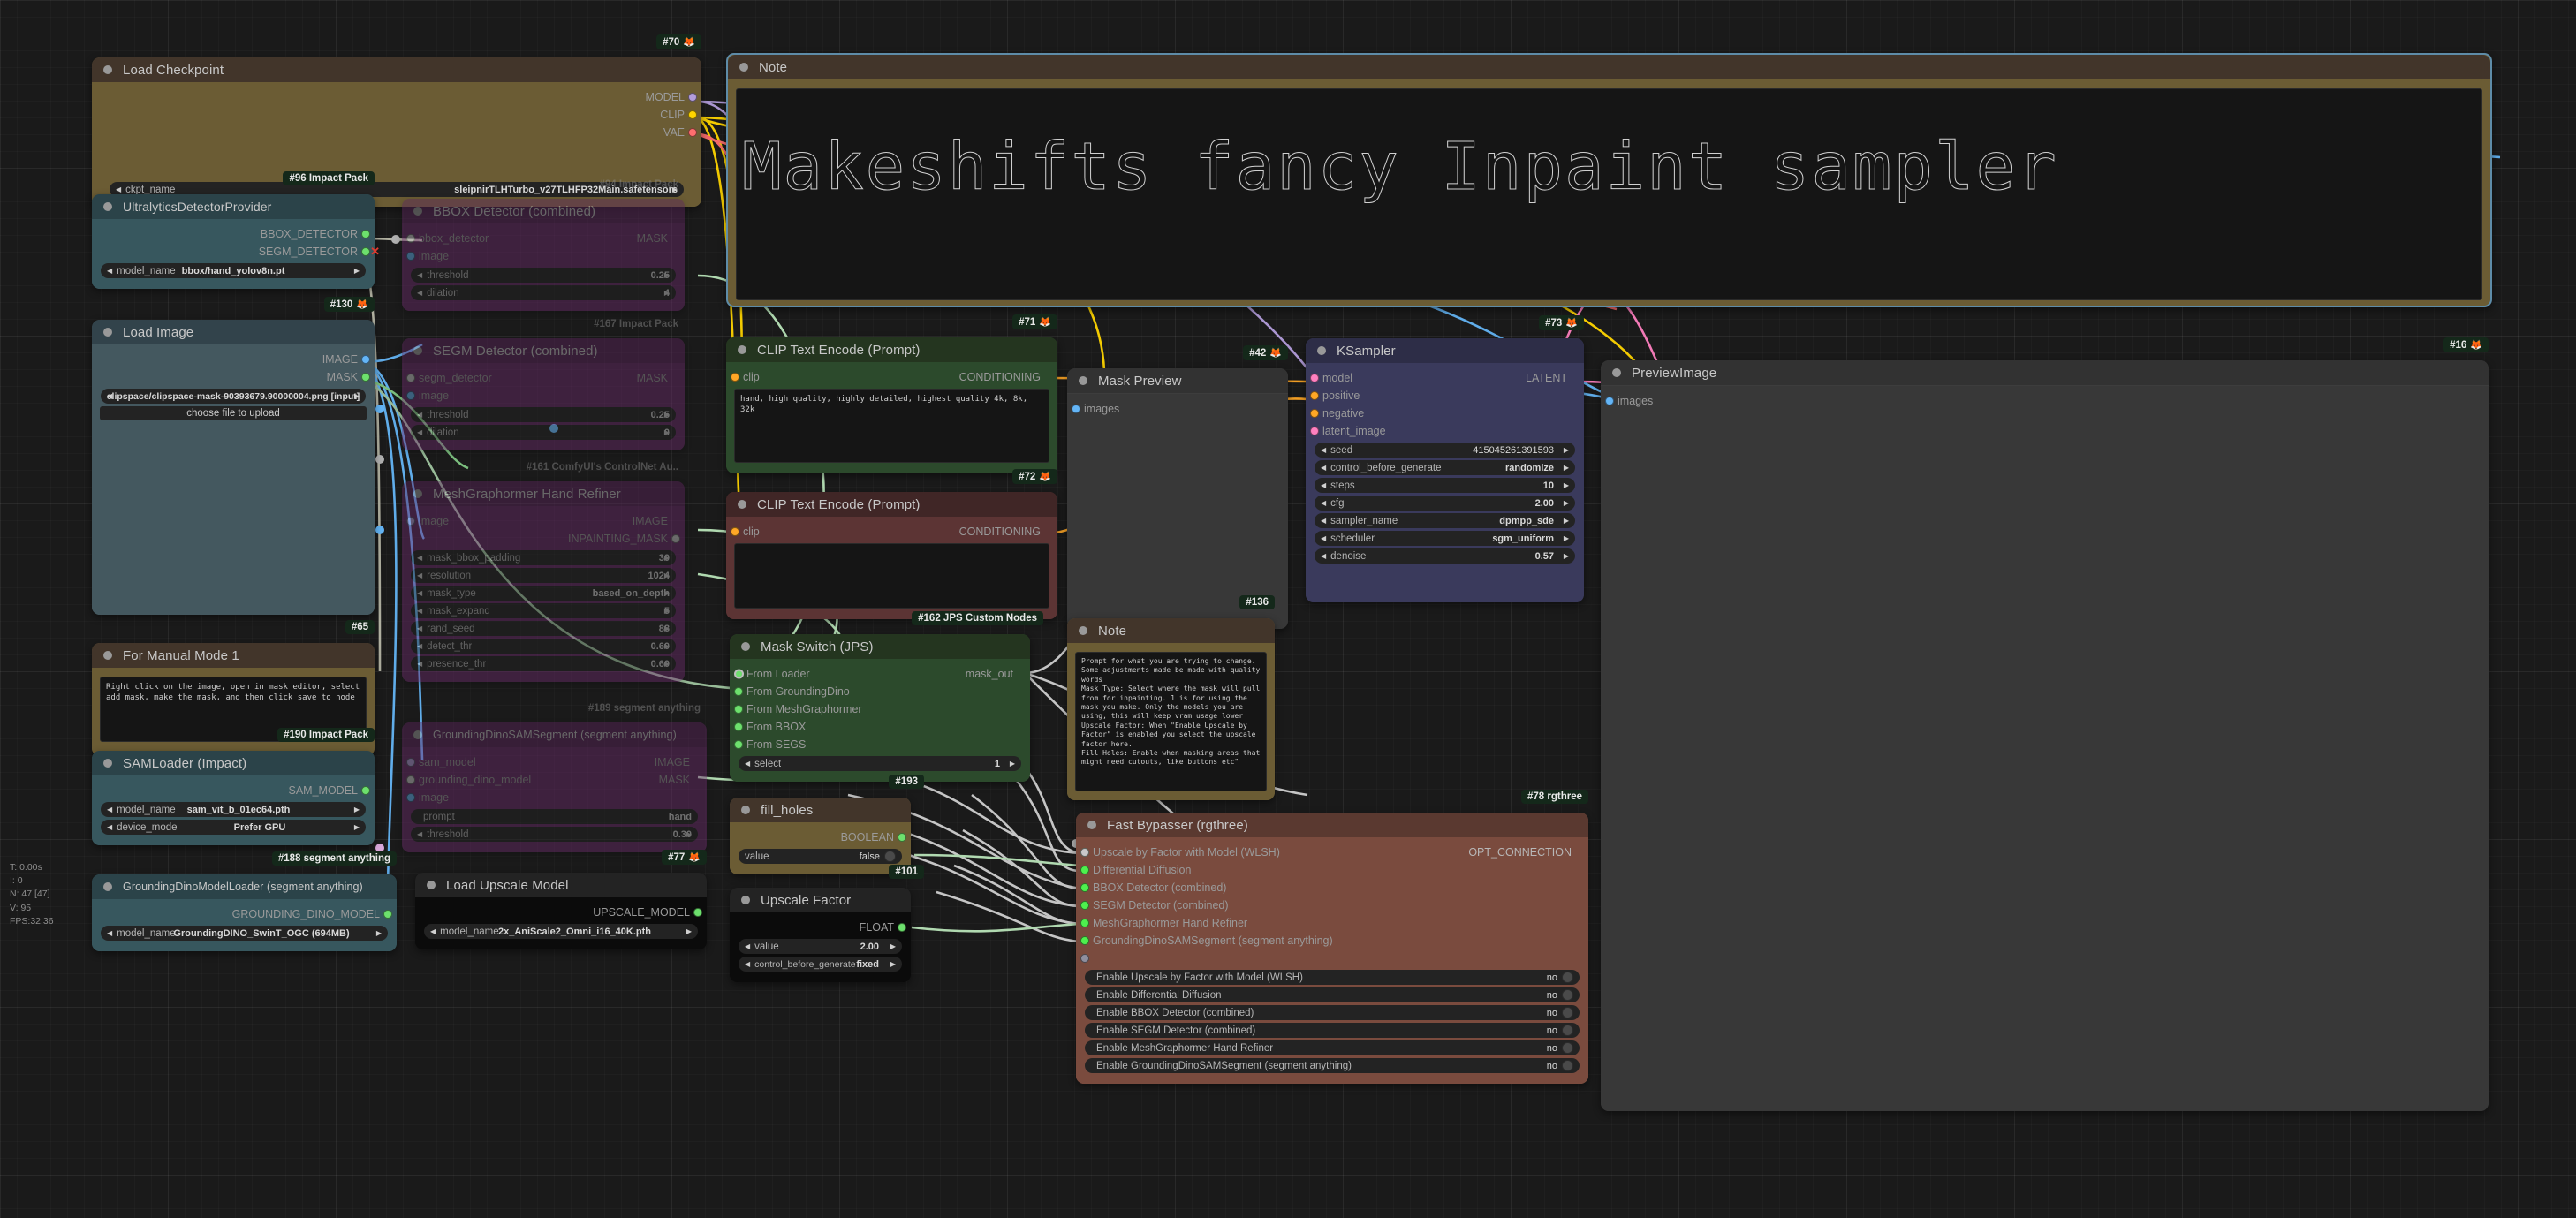 The width and height of the screenshot is (2576, 1218). What do you see at coordinates (543, 493) in the screenshot?
I see `node-title-bar: MeshGraphormer Hand Refiner` at bounding box center [543, 493].